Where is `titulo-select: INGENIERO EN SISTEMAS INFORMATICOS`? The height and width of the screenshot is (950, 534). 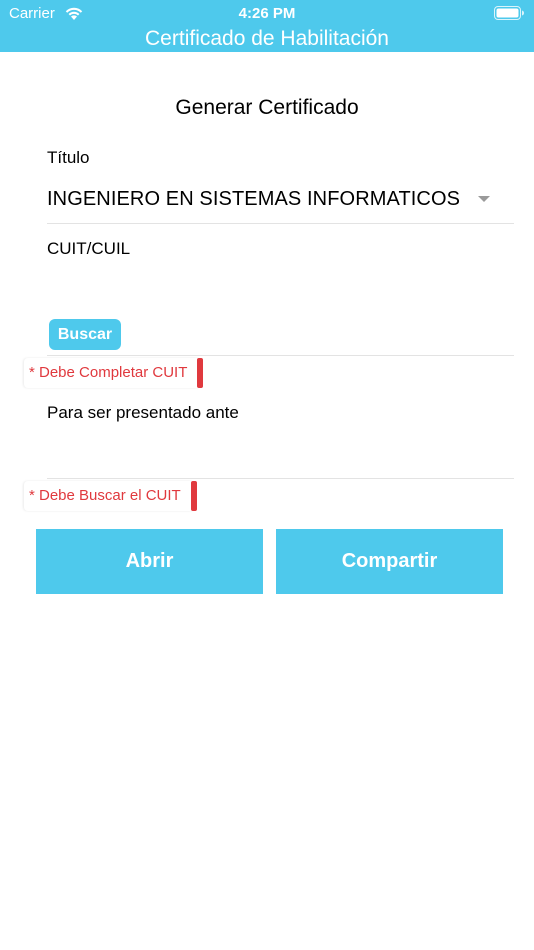 titulo-select: INGENIERO EN SISTEMAS INFORMATICOS is located at coordinates (280, 204).